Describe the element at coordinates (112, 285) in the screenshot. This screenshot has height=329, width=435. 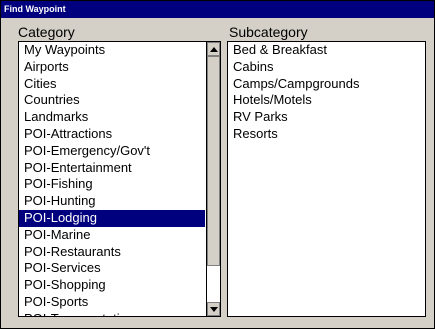
I see `category-item: POI-Shopping` at that location.